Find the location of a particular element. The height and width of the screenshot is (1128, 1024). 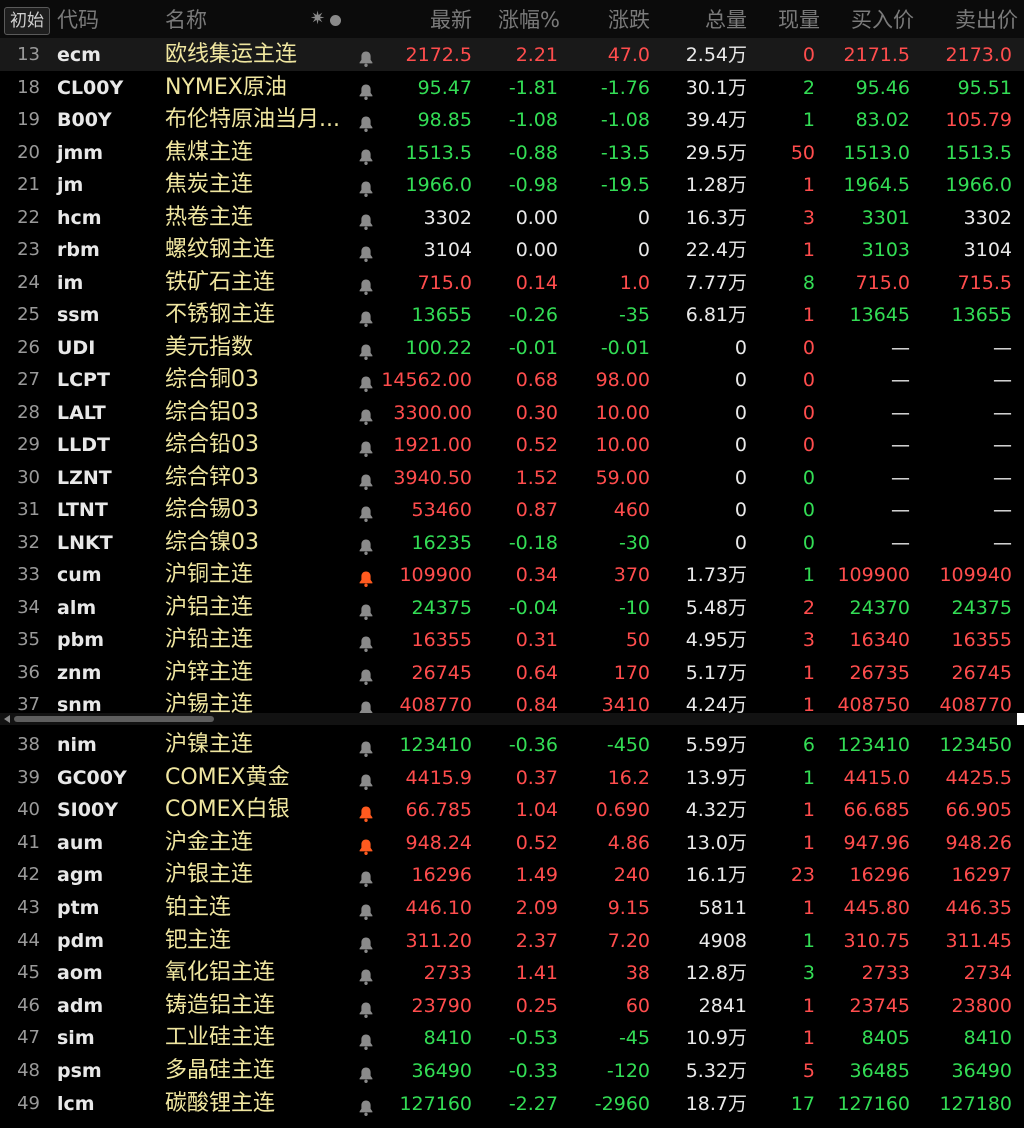

table-row: 36 znm 沪锌主连 26745 0.64 170 5.17万 1 26735 26745 is located at coordinates (512, 672).